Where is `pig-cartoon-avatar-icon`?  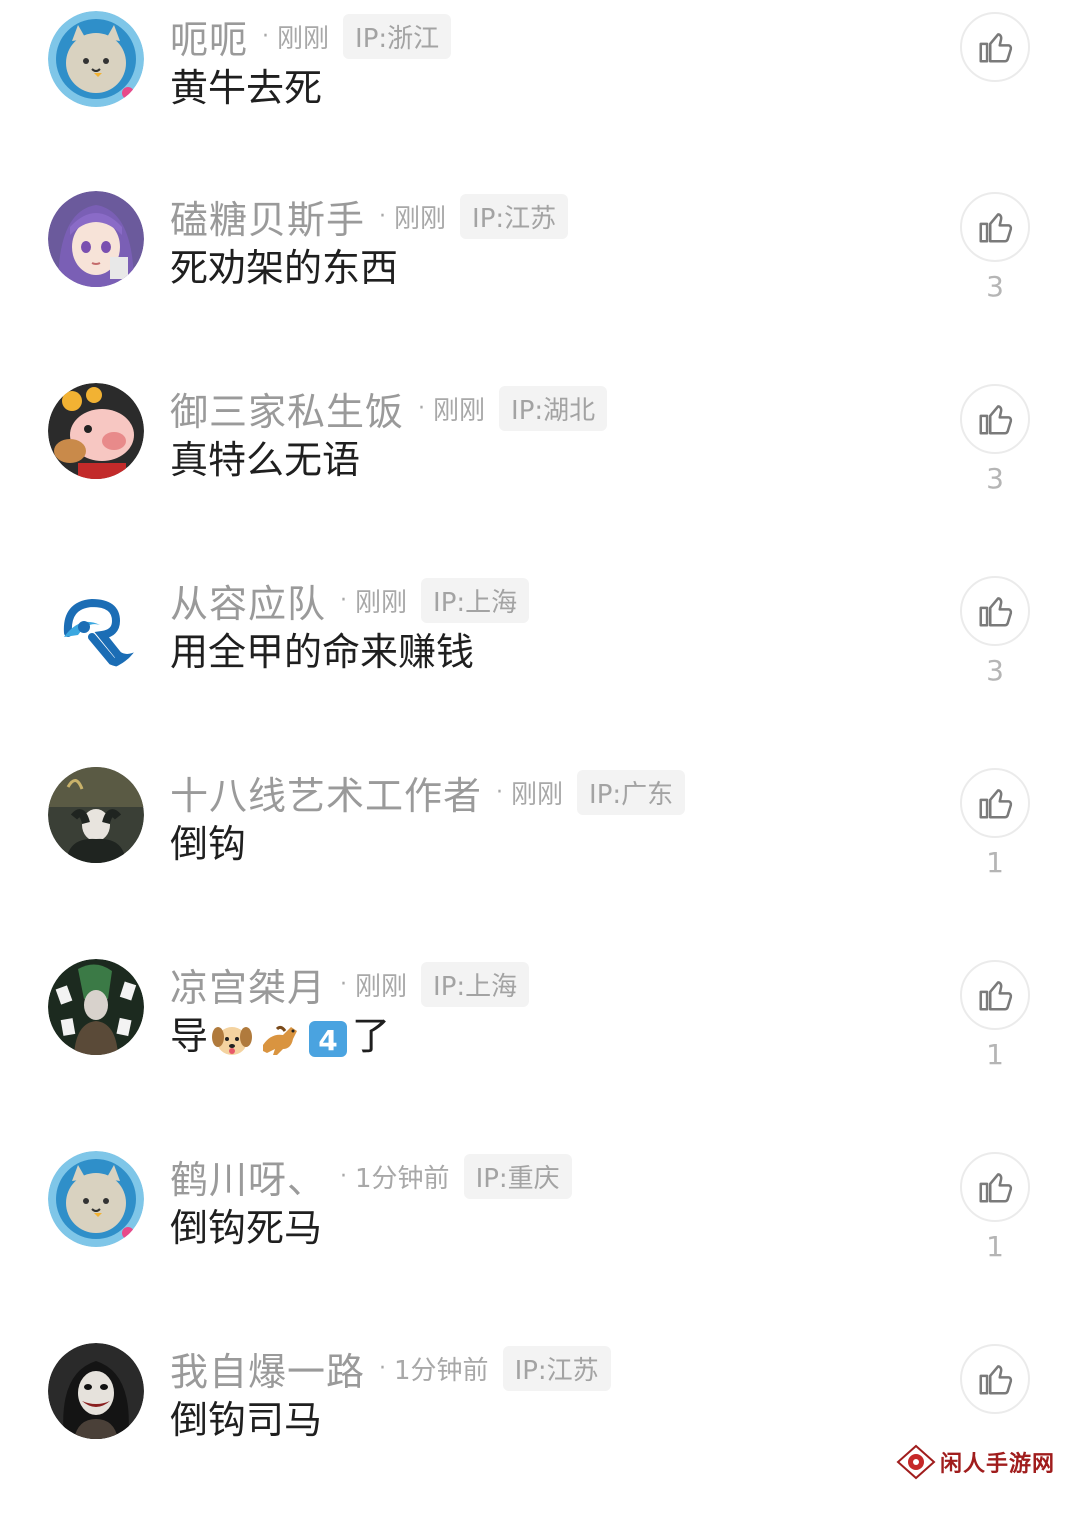 pig-cartoon-avatar-icon is located at coordinates (96, 431).